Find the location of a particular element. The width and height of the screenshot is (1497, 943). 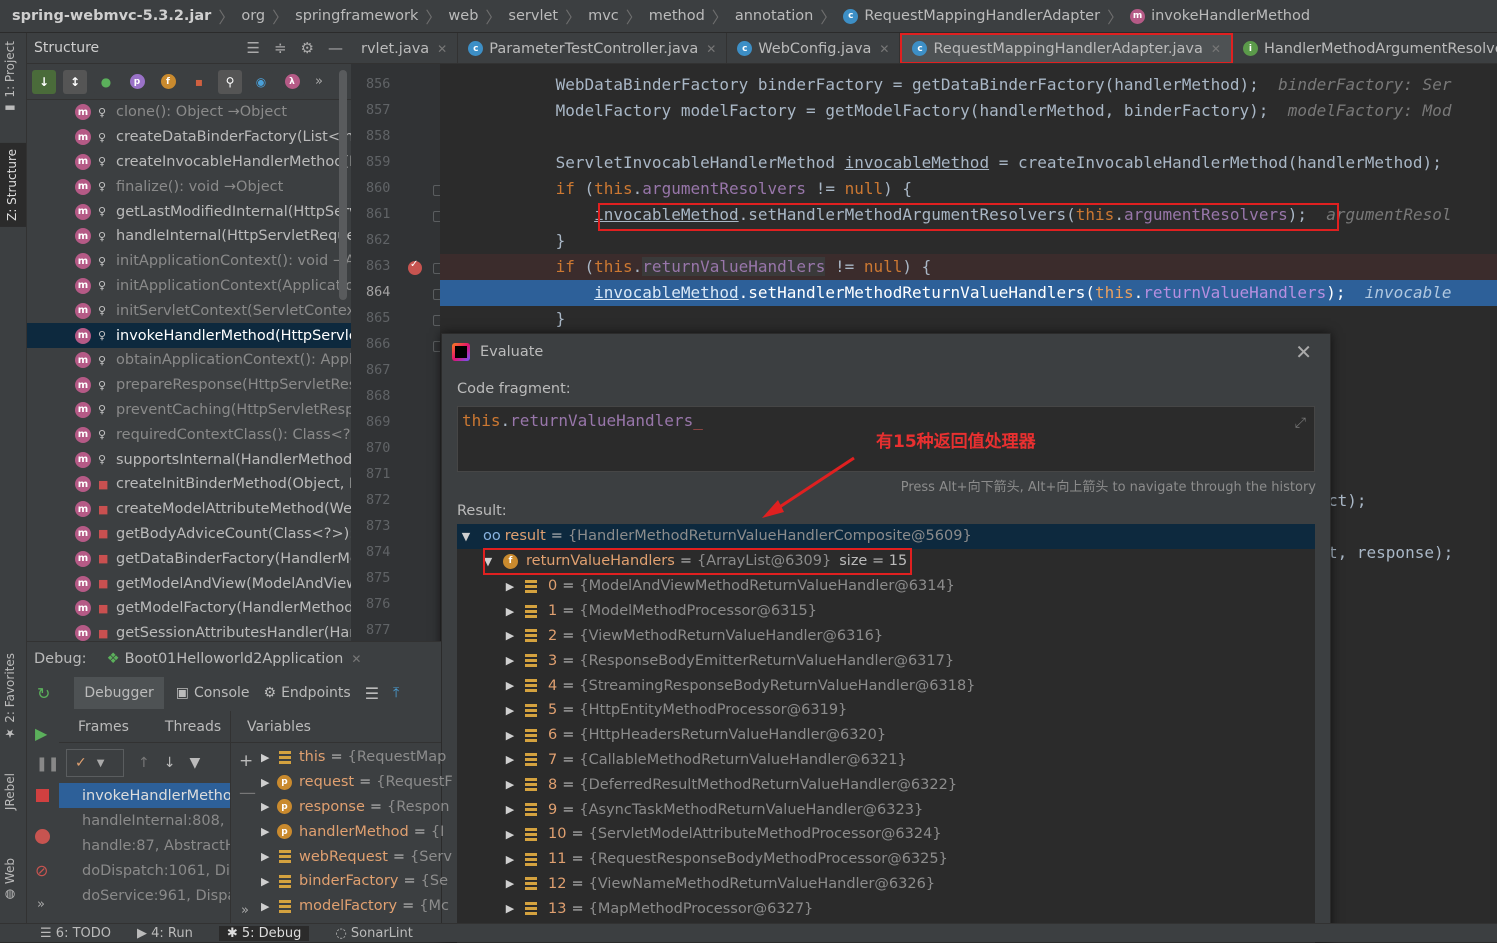

sort-visibility-icon: ↕ is located at coordinates (75, 81).